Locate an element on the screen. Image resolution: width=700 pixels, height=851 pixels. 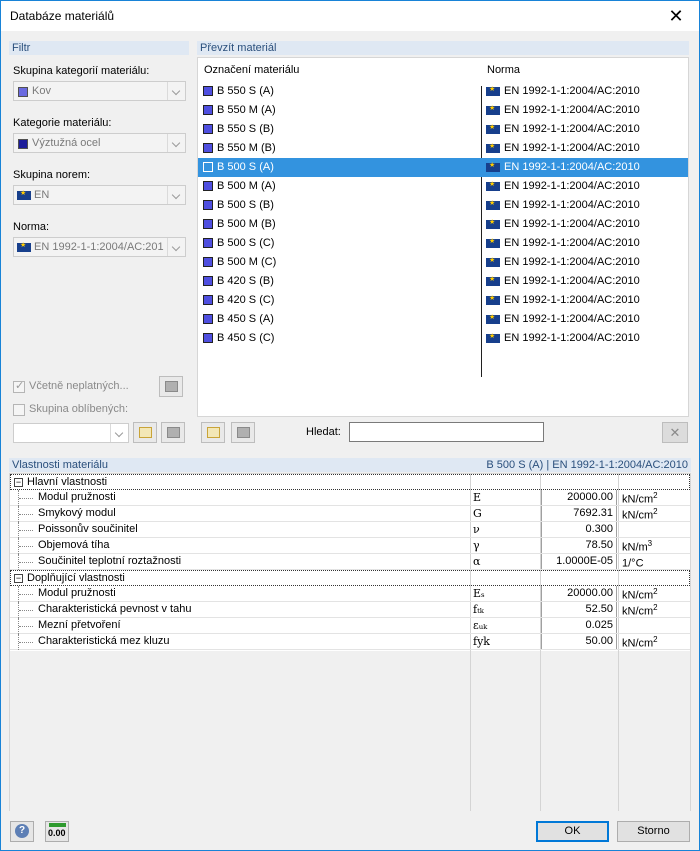
favorites-checkbox is located at coordinates (19, 410).